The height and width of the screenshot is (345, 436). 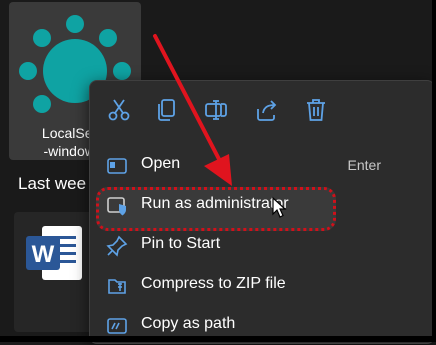 What do you see at coordinates (116, 206) in the screenshot?
I see `shield-window-icon` at bounding box center [116, 206].